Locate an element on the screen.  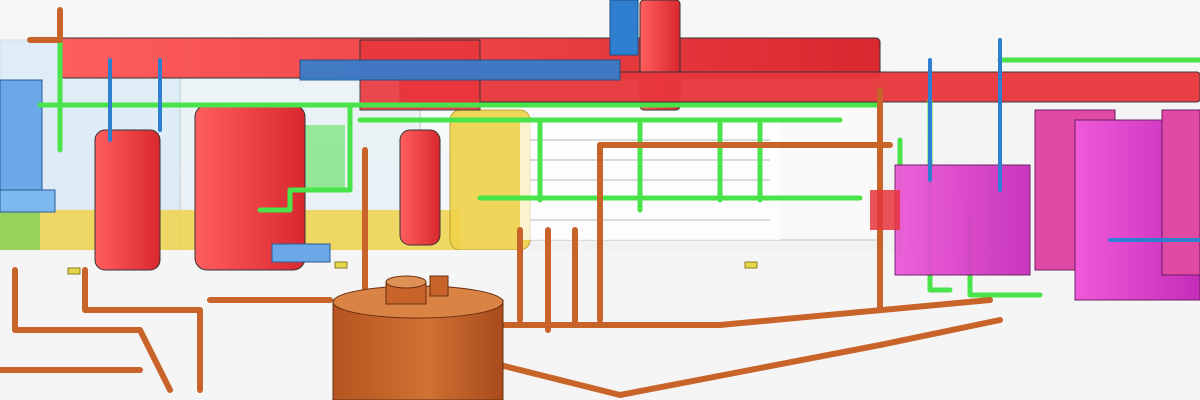
wall-green-mid is located at coordinates (322, 157).